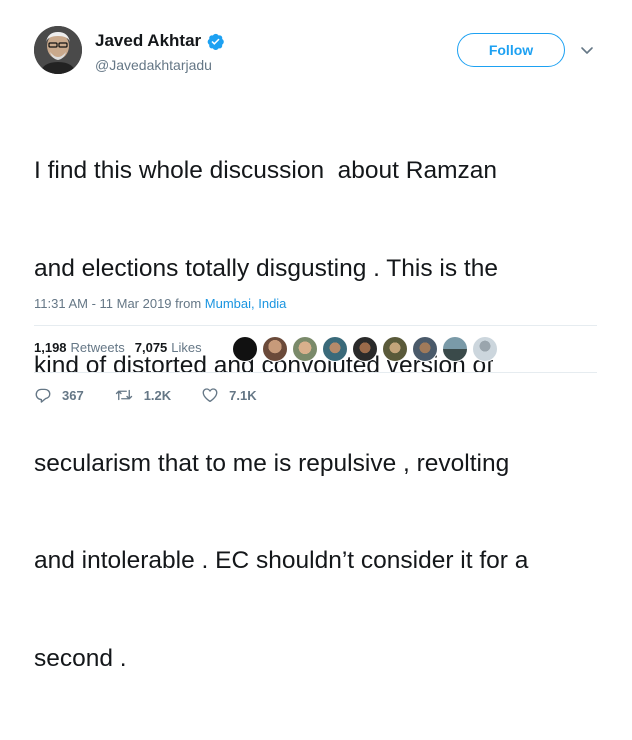 The image size is (632, 740). Describe the element at coordinates (153, 65) in the screenshot. I see `user-handle: @Javedakhtarjadu` at that location.